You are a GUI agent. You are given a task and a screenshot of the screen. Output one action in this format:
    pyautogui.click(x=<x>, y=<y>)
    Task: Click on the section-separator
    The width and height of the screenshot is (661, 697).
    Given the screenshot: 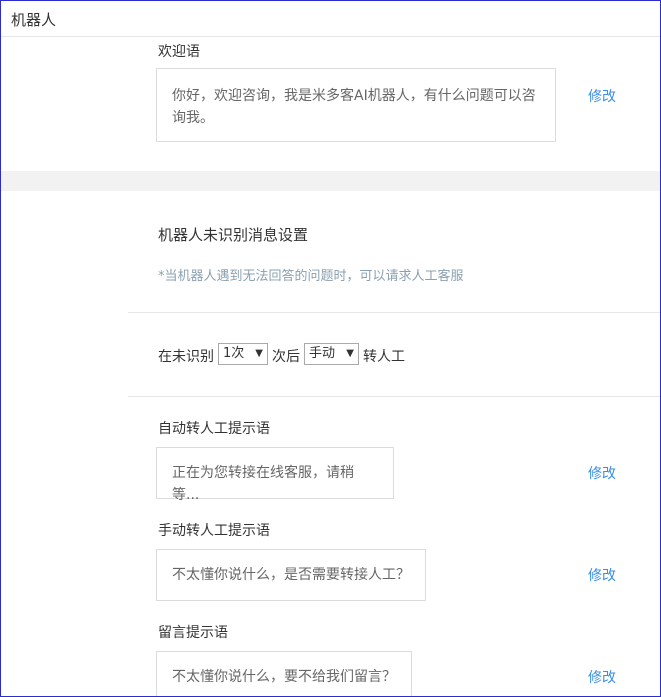 What is the action you would take?
    pyautogui.click(x=330, y=181)
    